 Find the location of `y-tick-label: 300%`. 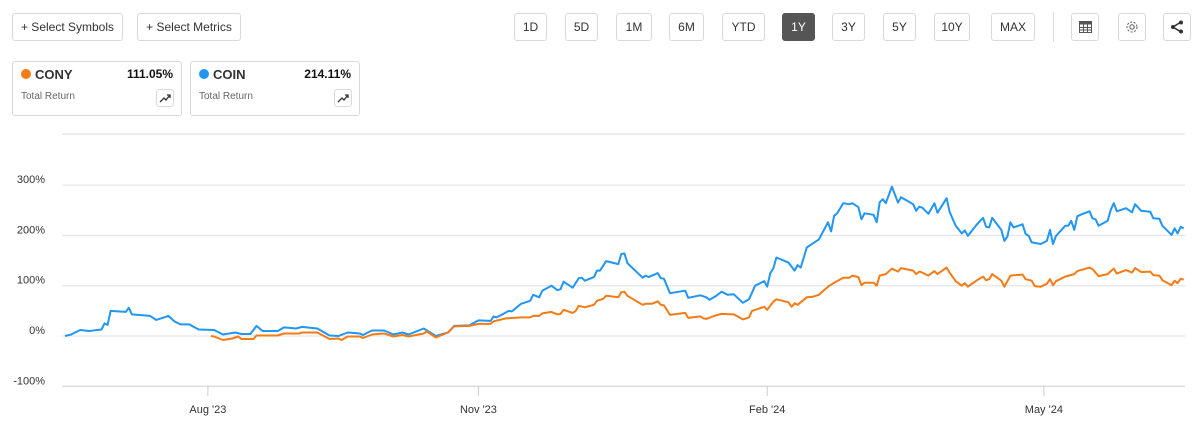

y-tick-label: 300% is located at coordinates (31, 180).